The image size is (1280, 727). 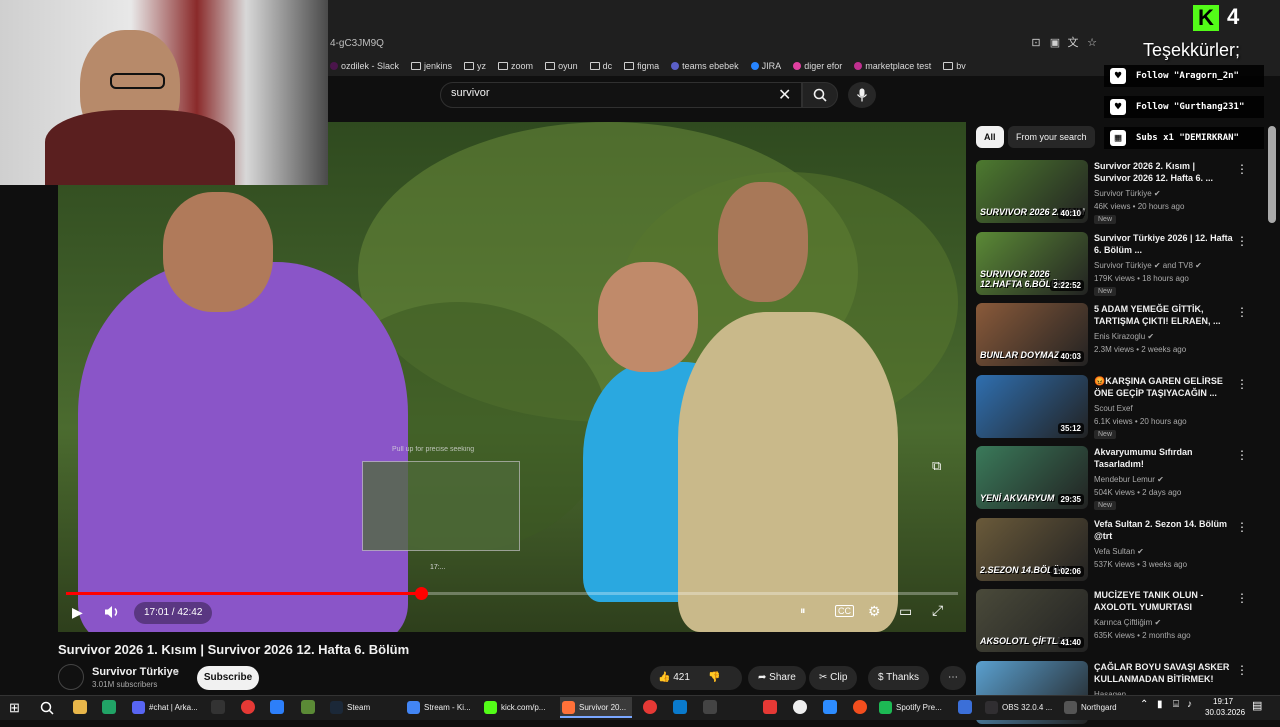 I want to click on network-icon: ⌸, so click(x=1176, y=704).